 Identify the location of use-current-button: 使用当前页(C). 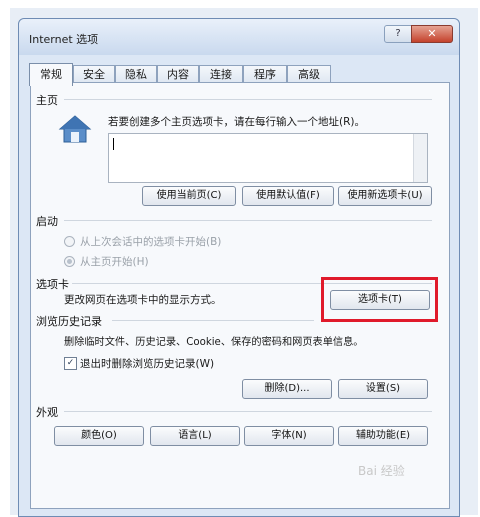
(189, 196).